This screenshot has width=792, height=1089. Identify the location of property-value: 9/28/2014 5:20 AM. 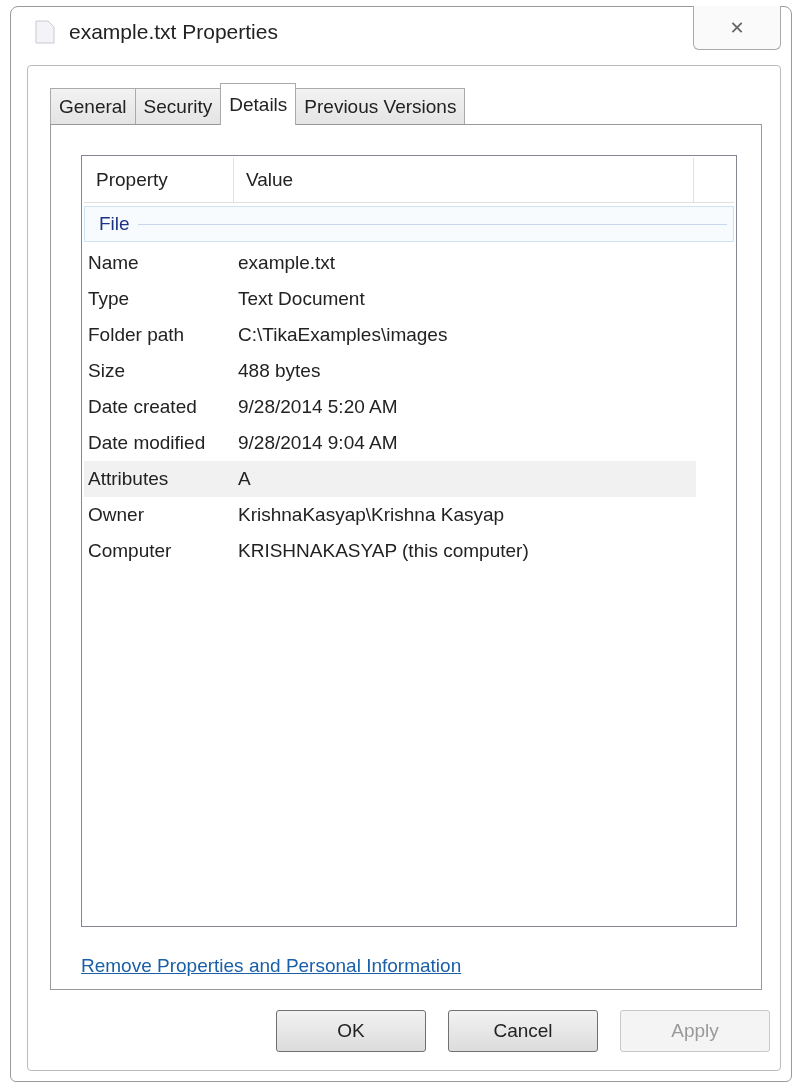
(318, 407).